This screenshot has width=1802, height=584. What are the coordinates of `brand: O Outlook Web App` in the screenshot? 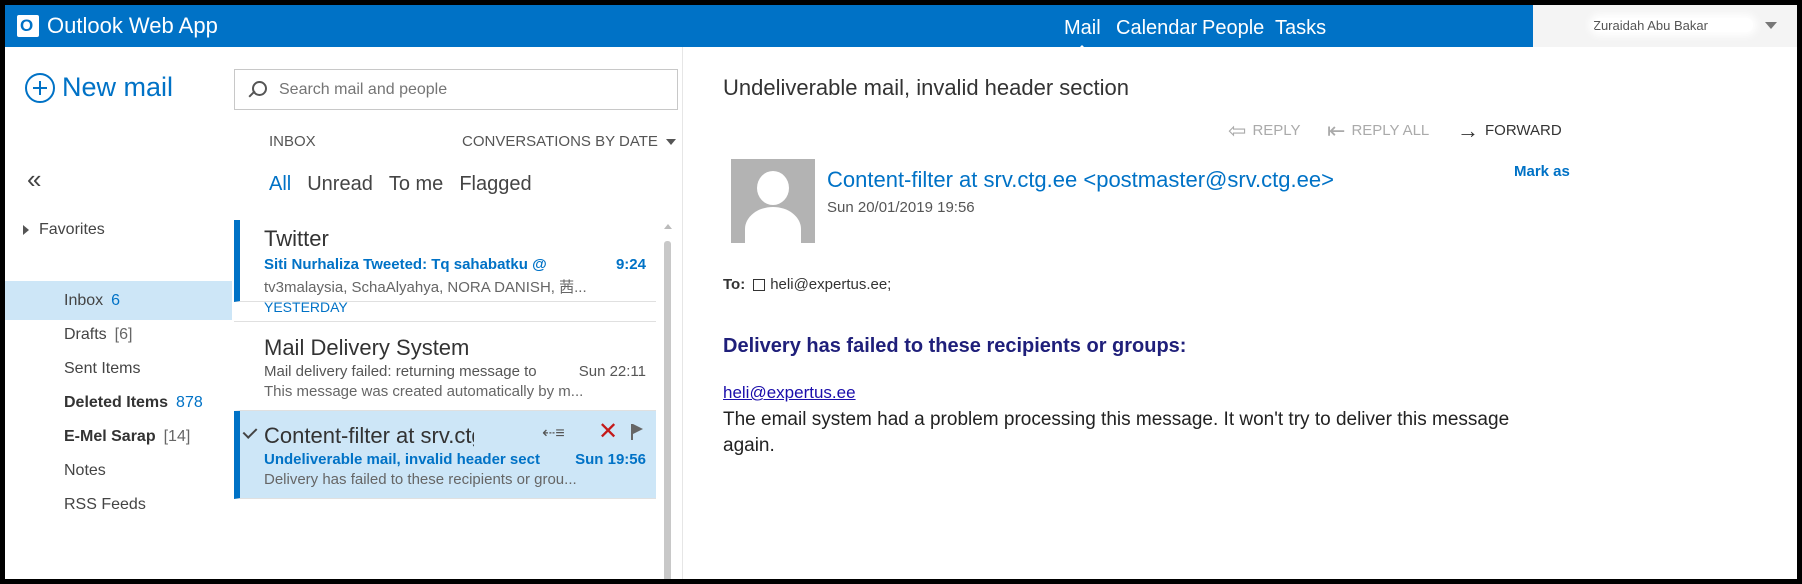 It's located at (117, 26).